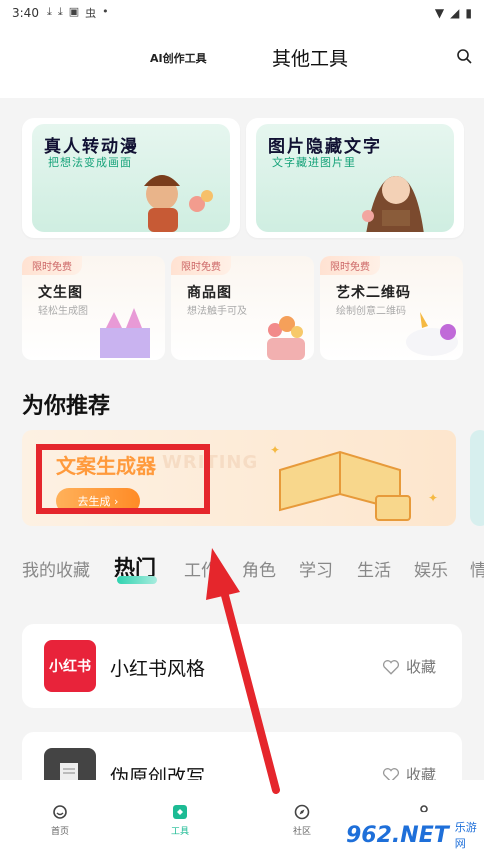 Image resolution: width=484 pixels, height=862 pixels. I want to click on unicorn-illustration, so click(432, 334).